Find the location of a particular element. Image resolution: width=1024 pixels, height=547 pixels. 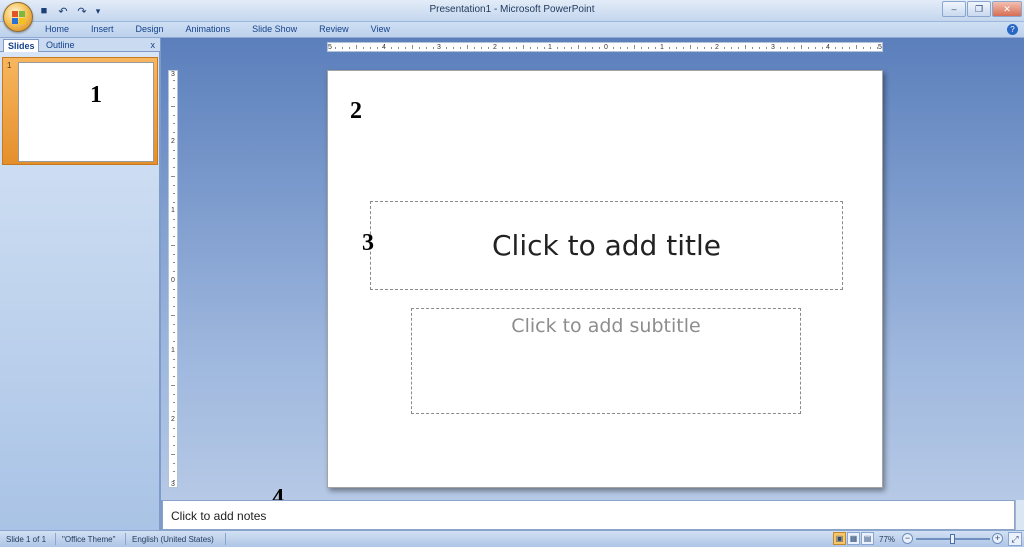

zoom-slider-thumb is located at coordinates (952, 539).